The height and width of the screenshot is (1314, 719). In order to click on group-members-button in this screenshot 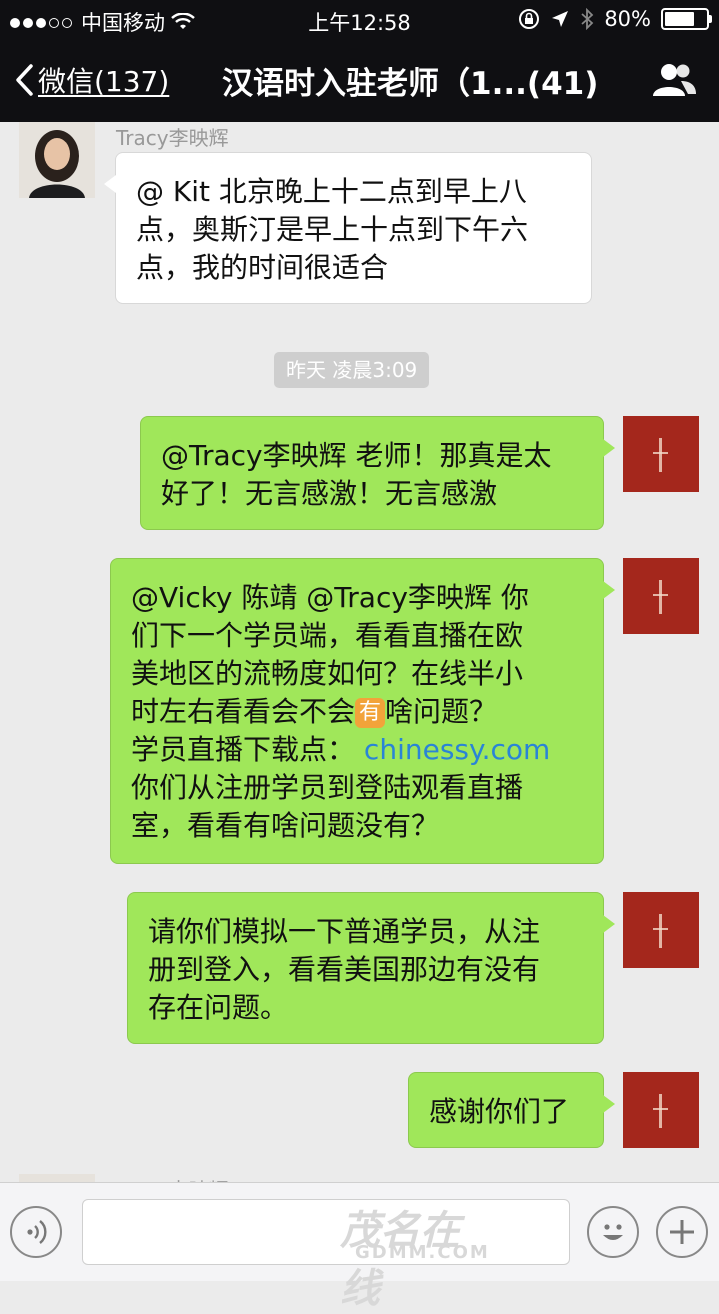, I will do `click(674, 82)`.